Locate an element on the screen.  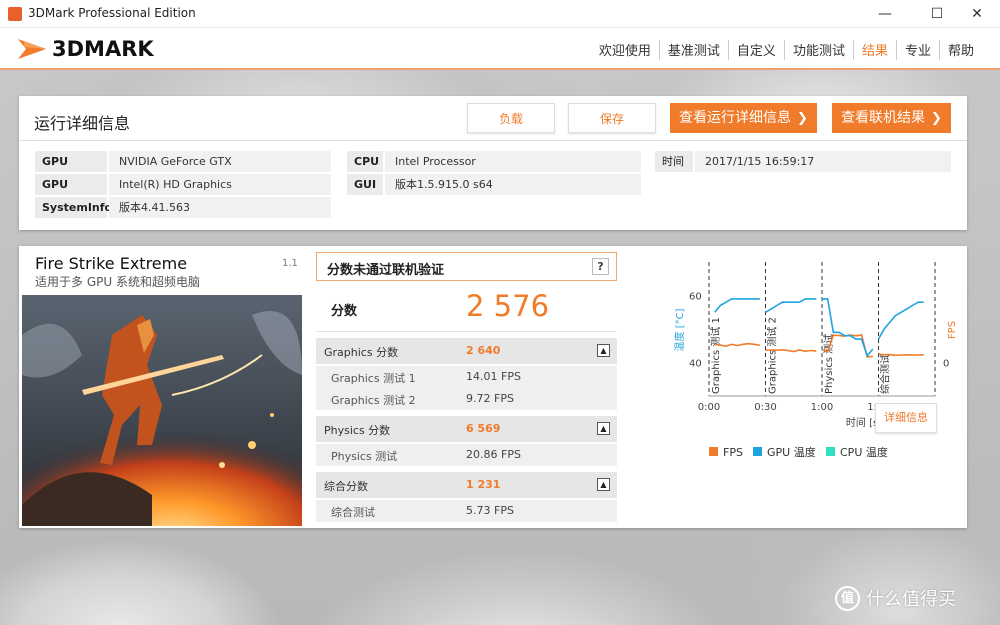
physics-score-label: Physics 分数 is located at coordinates (357, 430).